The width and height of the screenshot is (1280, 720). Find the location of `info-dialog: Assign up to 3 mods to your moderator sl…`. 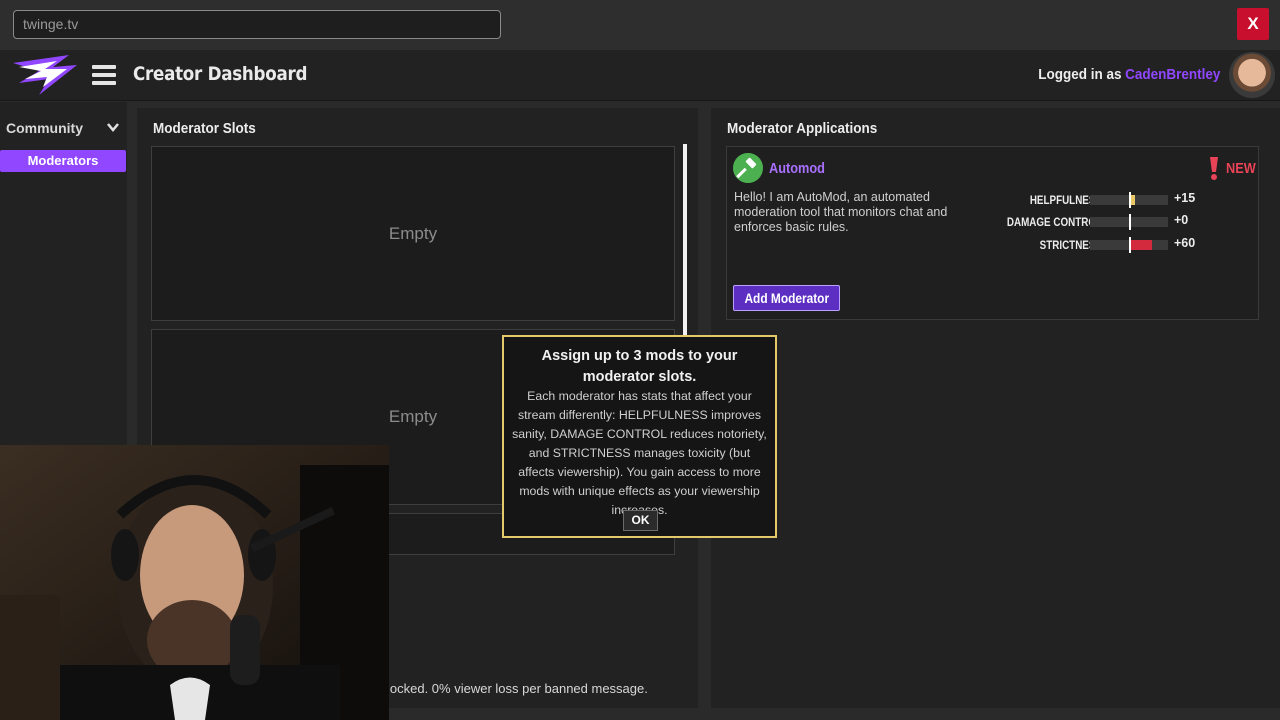

info-dialog: Assign up to 3 mods to your moderator sl… is located at coordinates (639, 436).